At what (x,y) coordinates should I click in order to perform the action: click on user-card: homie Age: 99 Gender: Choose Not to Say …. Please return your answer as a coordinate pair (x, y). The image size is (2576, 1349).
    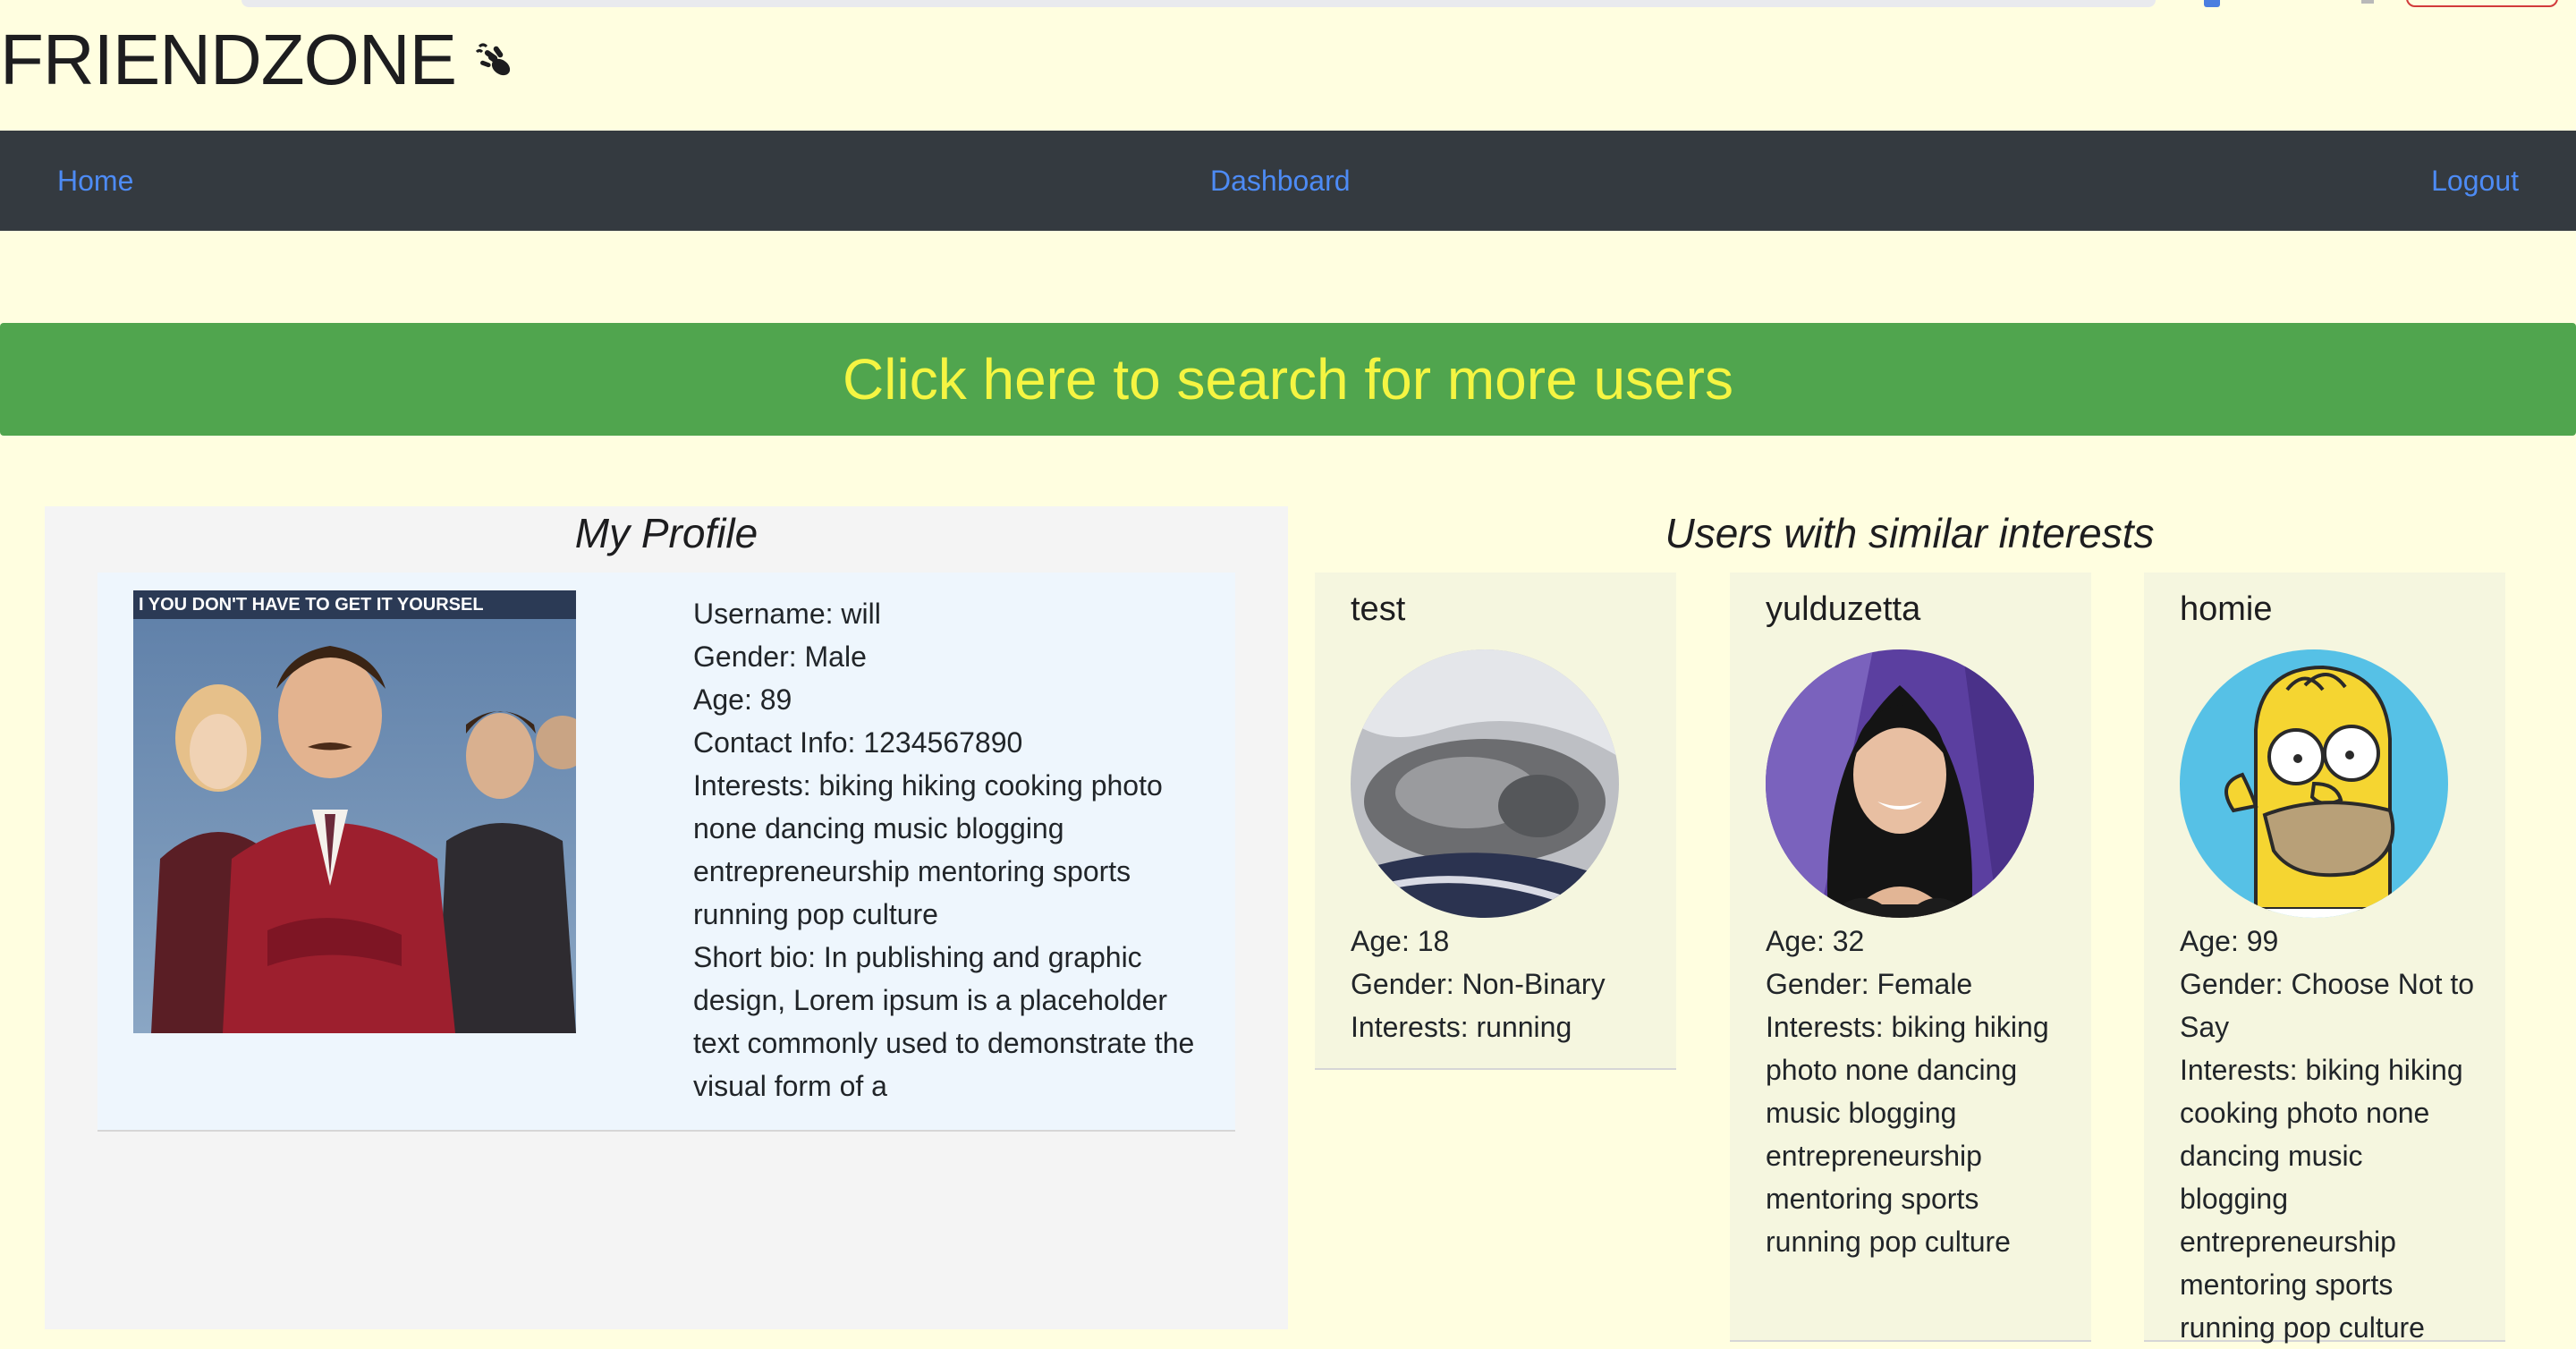
    Looking at the image, I should click on (2324, 958).